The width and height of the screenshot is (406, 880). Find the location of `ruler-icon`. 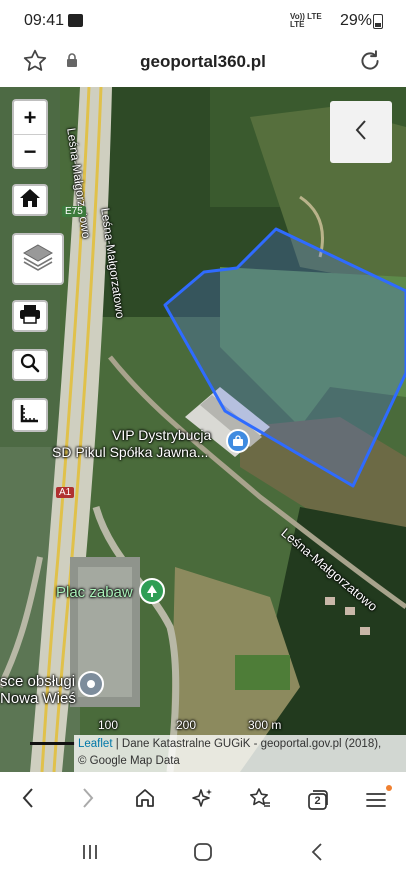

ruler-icon is located at coordinates (30, 415).